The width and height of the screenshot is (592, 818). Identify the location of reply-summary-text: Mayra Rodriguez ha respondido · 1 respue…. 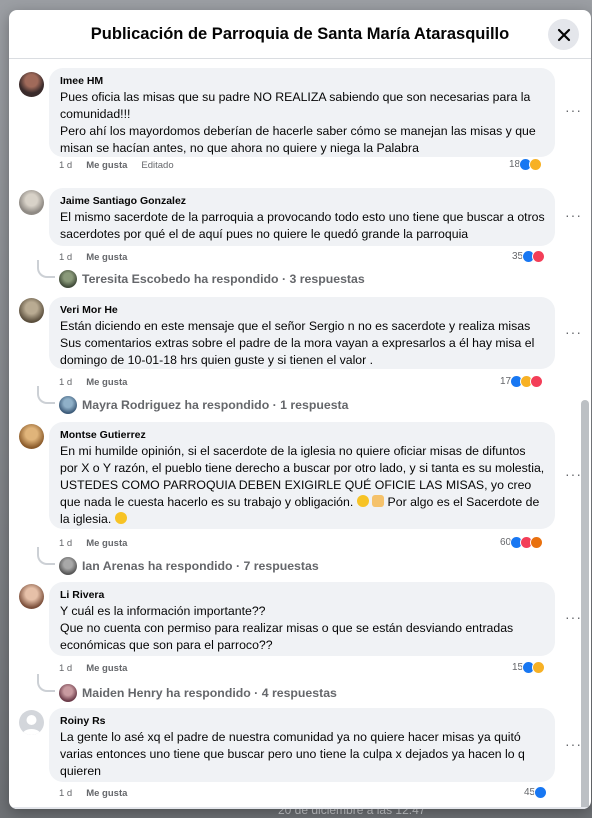
(215, 405).